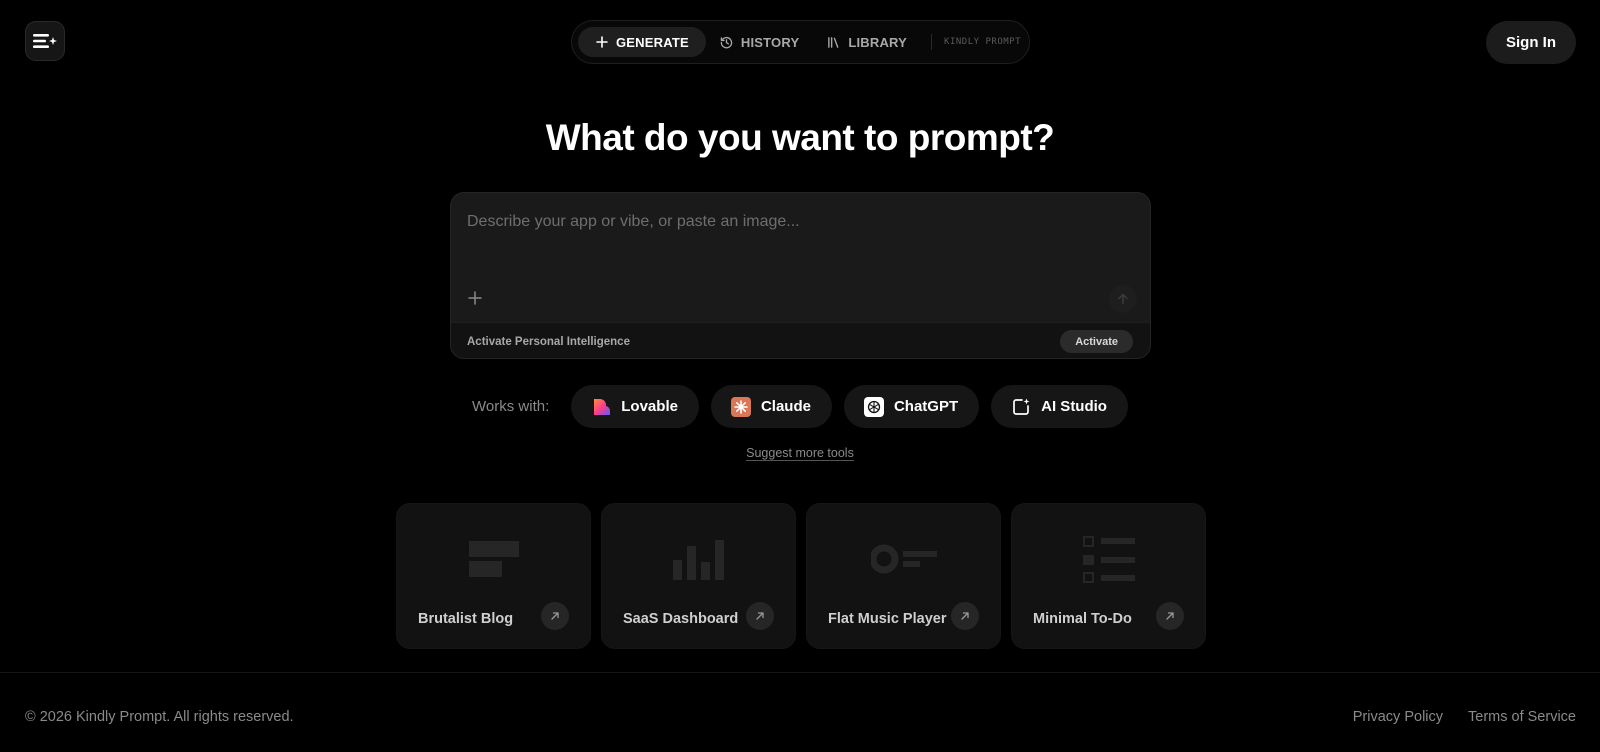 The width and height of the screenshot is (1600, 752). Describe the element at coordinates (1531, 42) in the screenshot. I see `sign-in-button: Sign In` at that location.